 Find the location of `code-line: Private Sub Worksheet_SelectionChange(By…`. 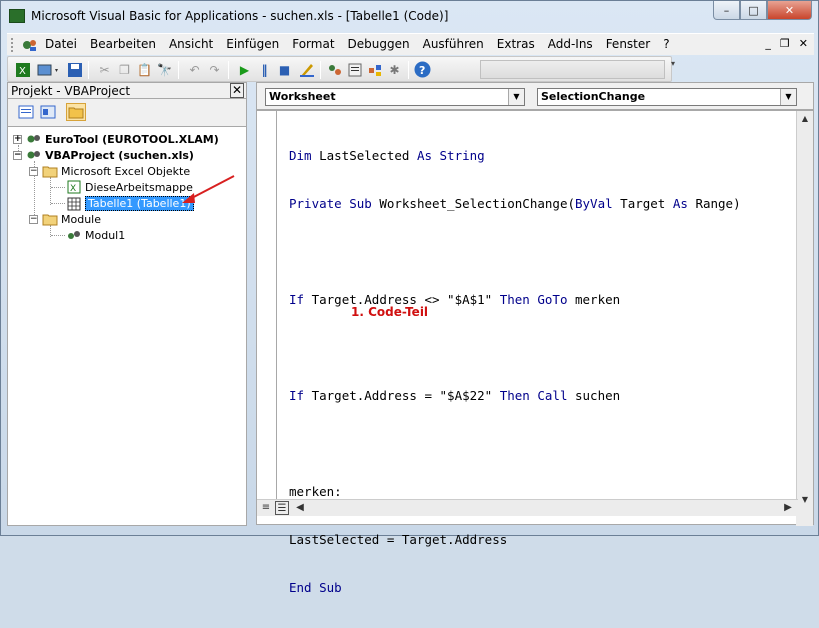

code-line: Private Sub Worksheet_SelectionChange(By… is located at coordinates (515, 203).